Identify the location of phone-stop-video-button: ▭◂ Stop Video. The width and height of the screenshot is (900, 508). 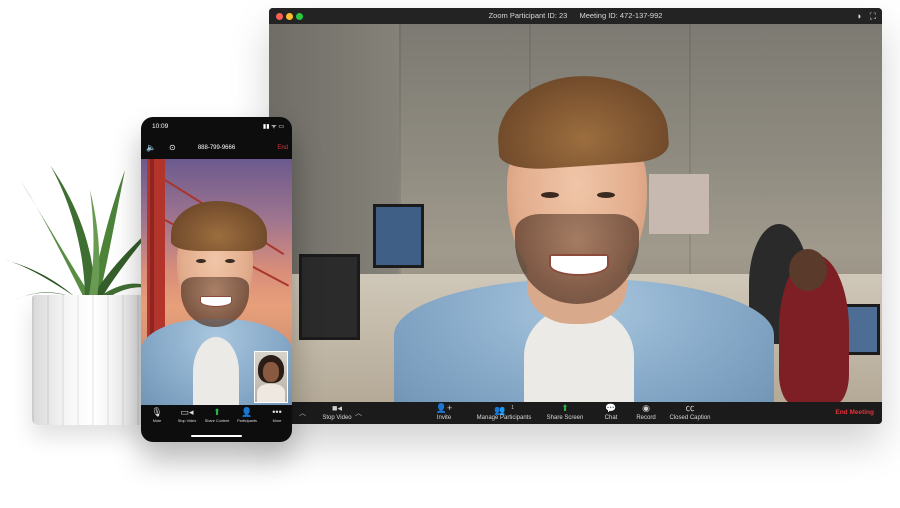
(187, 415).